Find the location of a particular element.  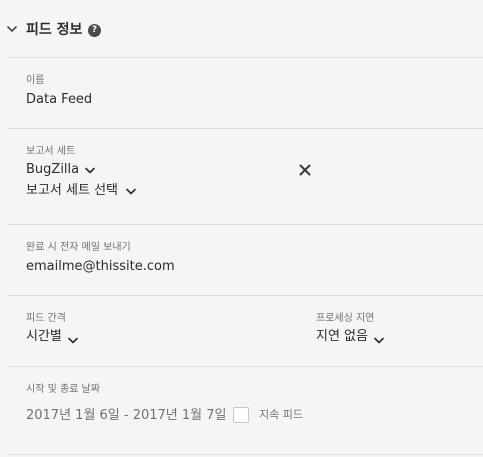

report-suite-label: 보고서 세트 is located at coordinates (51, 151).